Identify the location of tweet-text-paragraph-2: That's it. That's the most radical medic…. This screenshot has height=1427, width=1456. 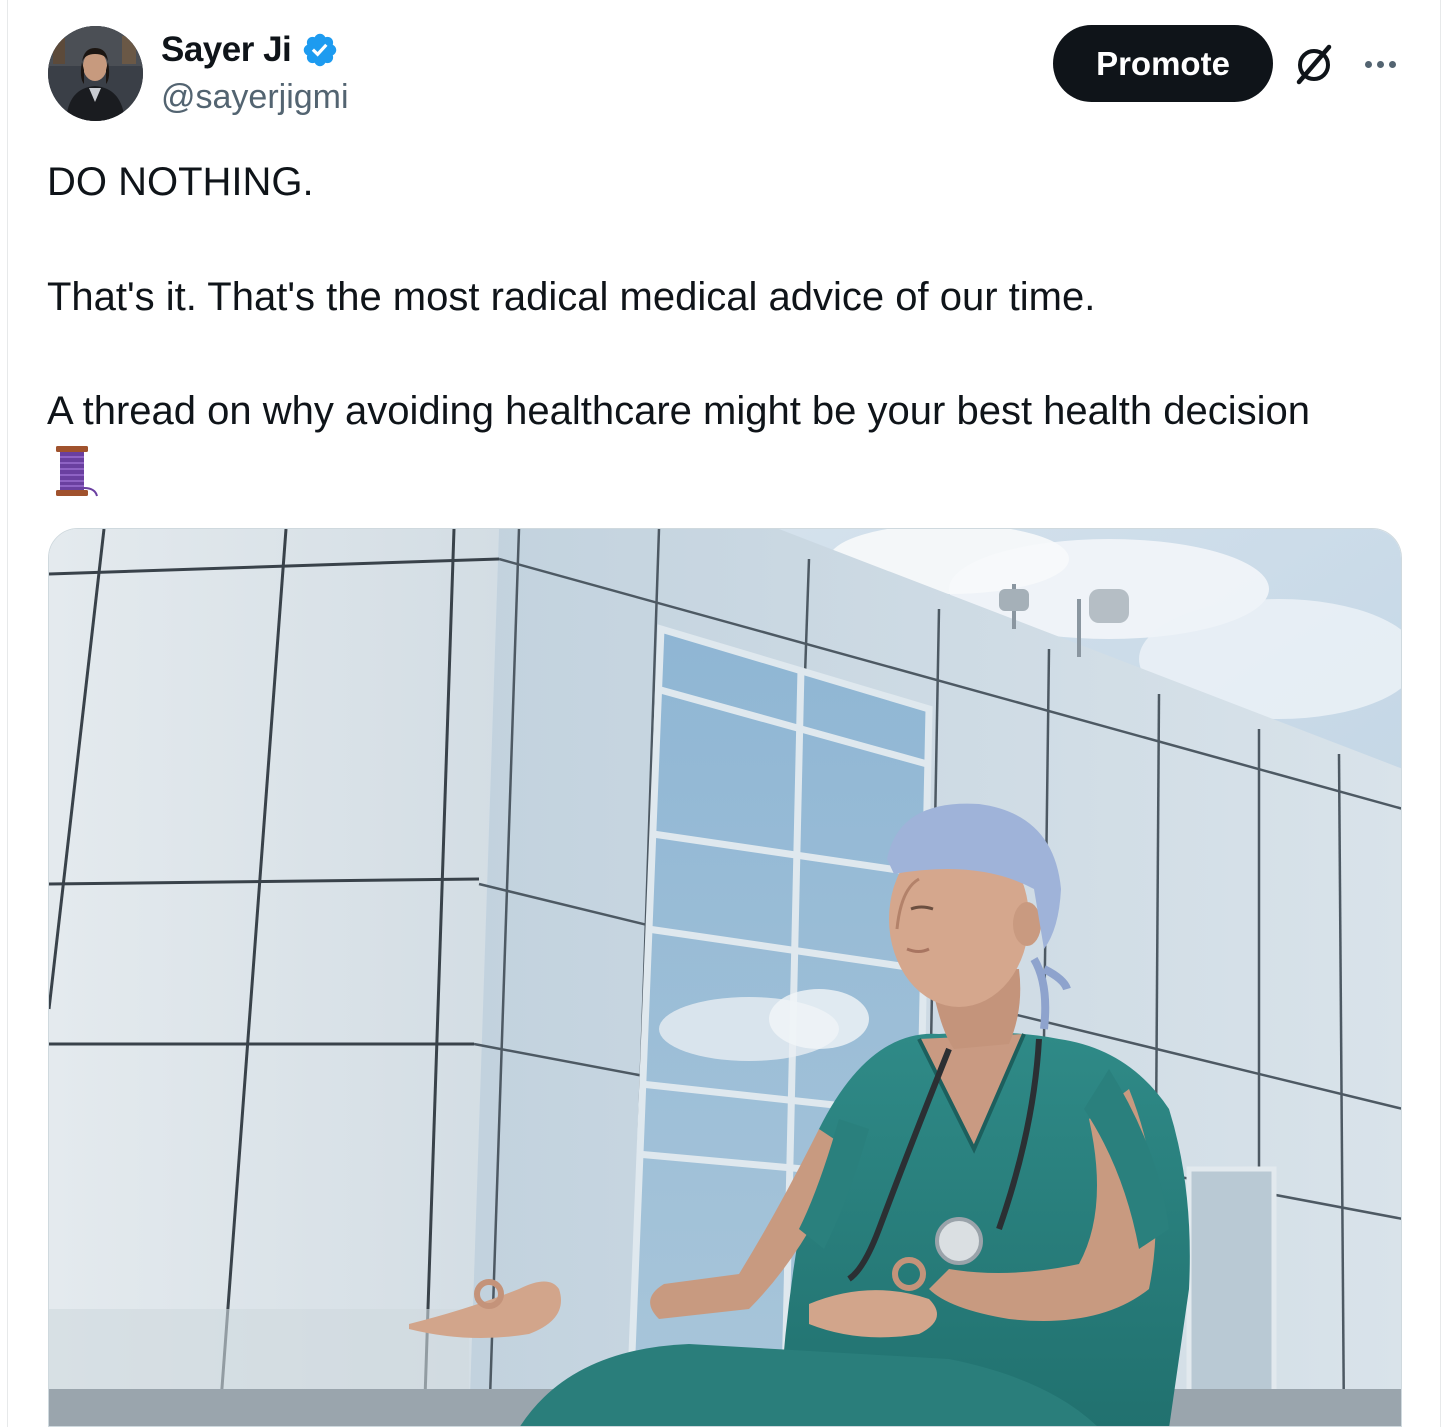
(571, 297).